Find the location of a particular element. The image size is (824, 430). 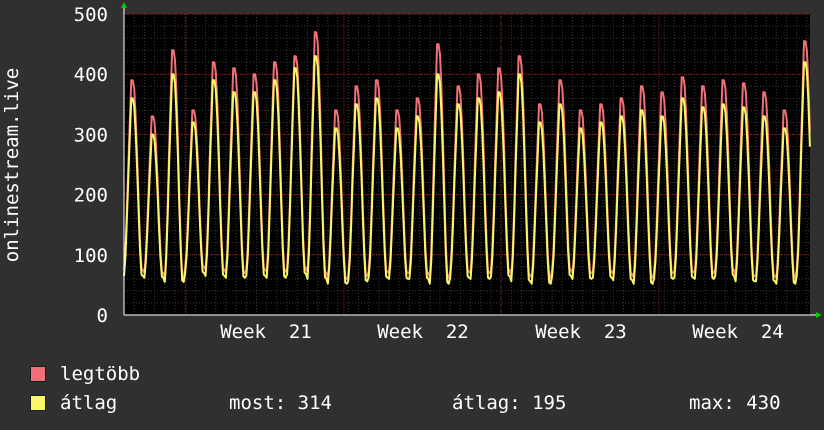

stat-current-value: 314 is located at coordinates (314, 403).